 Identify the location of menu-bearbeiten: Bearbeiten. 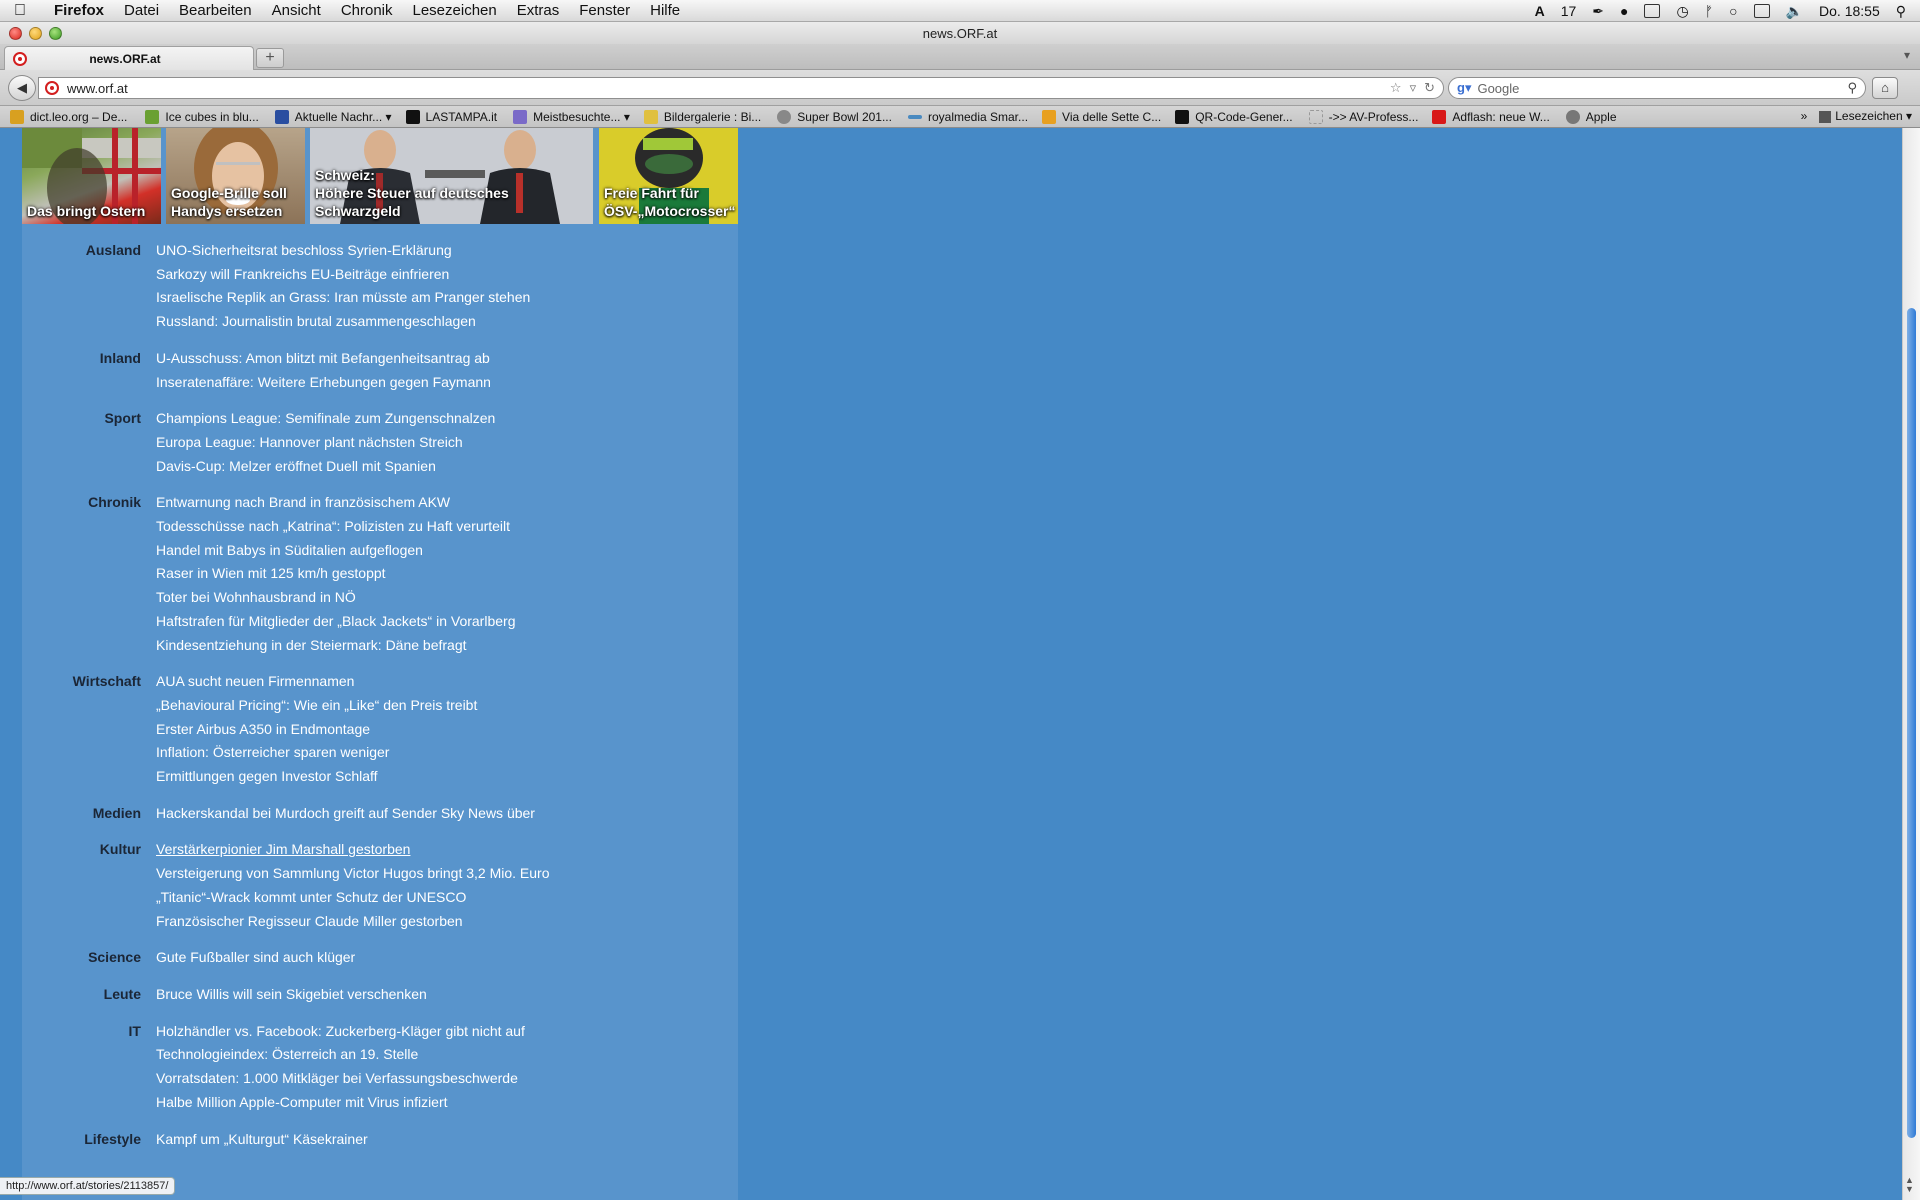
(215, 10).